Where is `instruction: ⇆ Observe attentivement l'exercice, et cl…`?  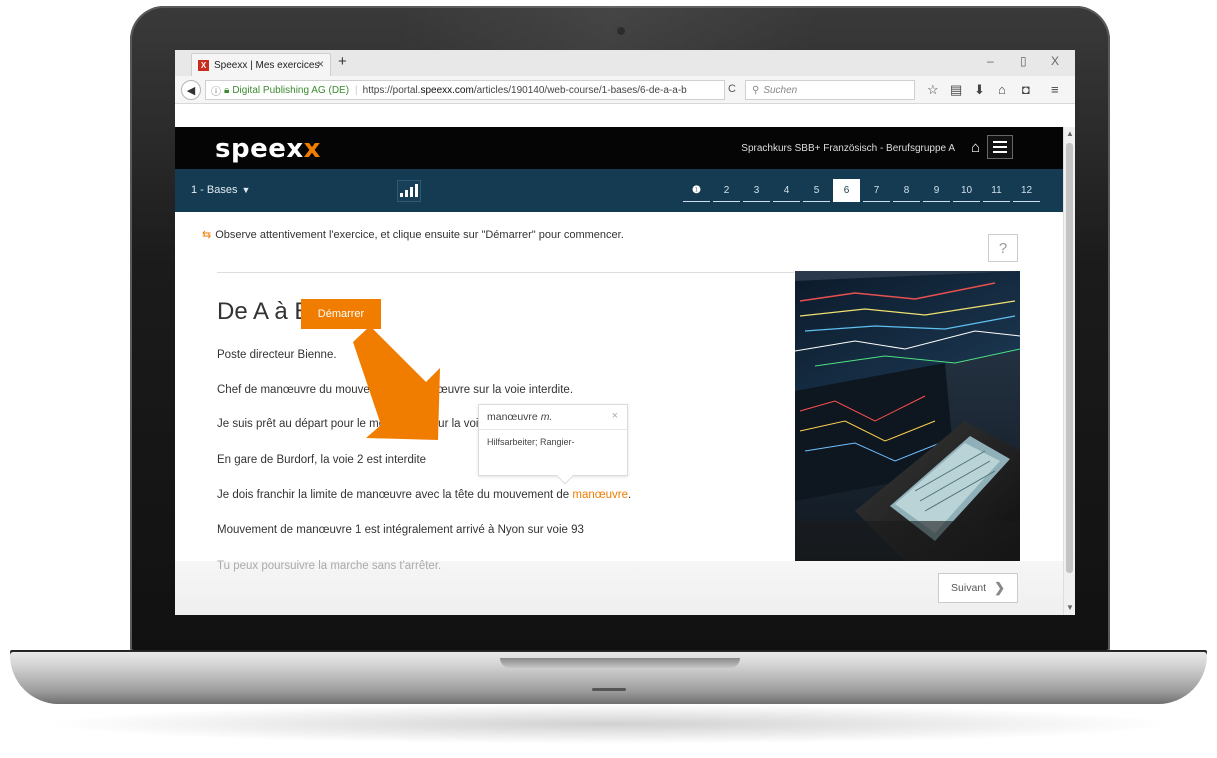 instruction: ⇆ Observe attentivement l'exercice, et cl… is located at coordinates (413, 234).